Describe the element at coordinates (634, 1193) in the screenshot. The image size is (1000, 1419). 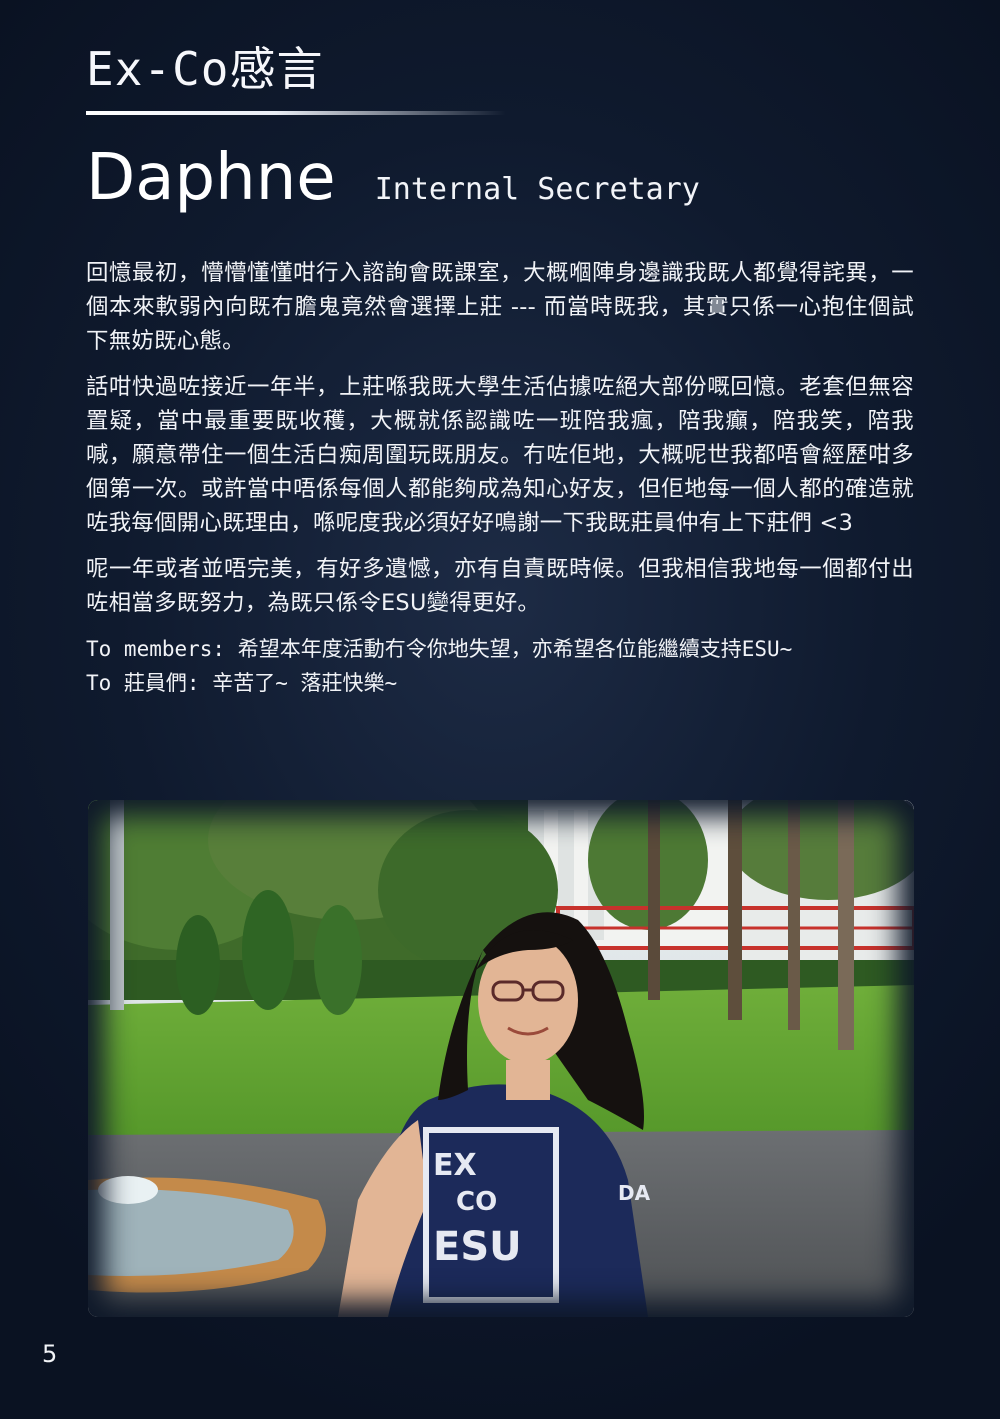
I see `sleeve-text: DA` at that location.